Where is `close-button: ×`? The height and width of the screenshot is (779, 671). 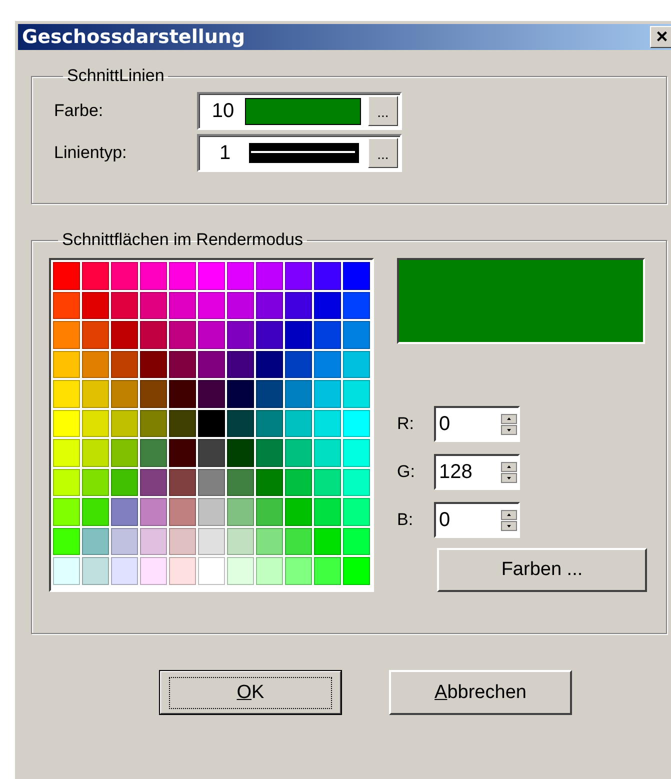 close-button: × is located at coordinates (660, 37).